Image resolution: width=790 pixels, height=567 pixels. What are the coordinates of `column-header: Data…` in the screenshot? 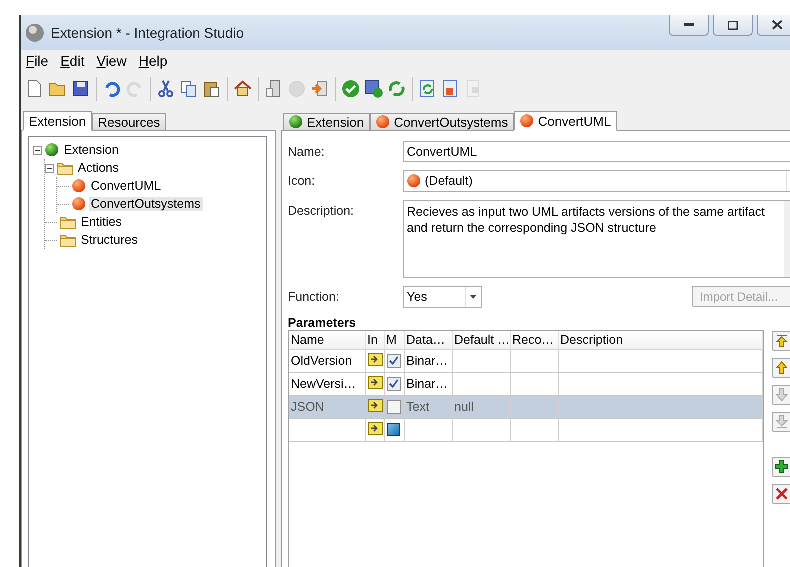 It's located at (428, 340).